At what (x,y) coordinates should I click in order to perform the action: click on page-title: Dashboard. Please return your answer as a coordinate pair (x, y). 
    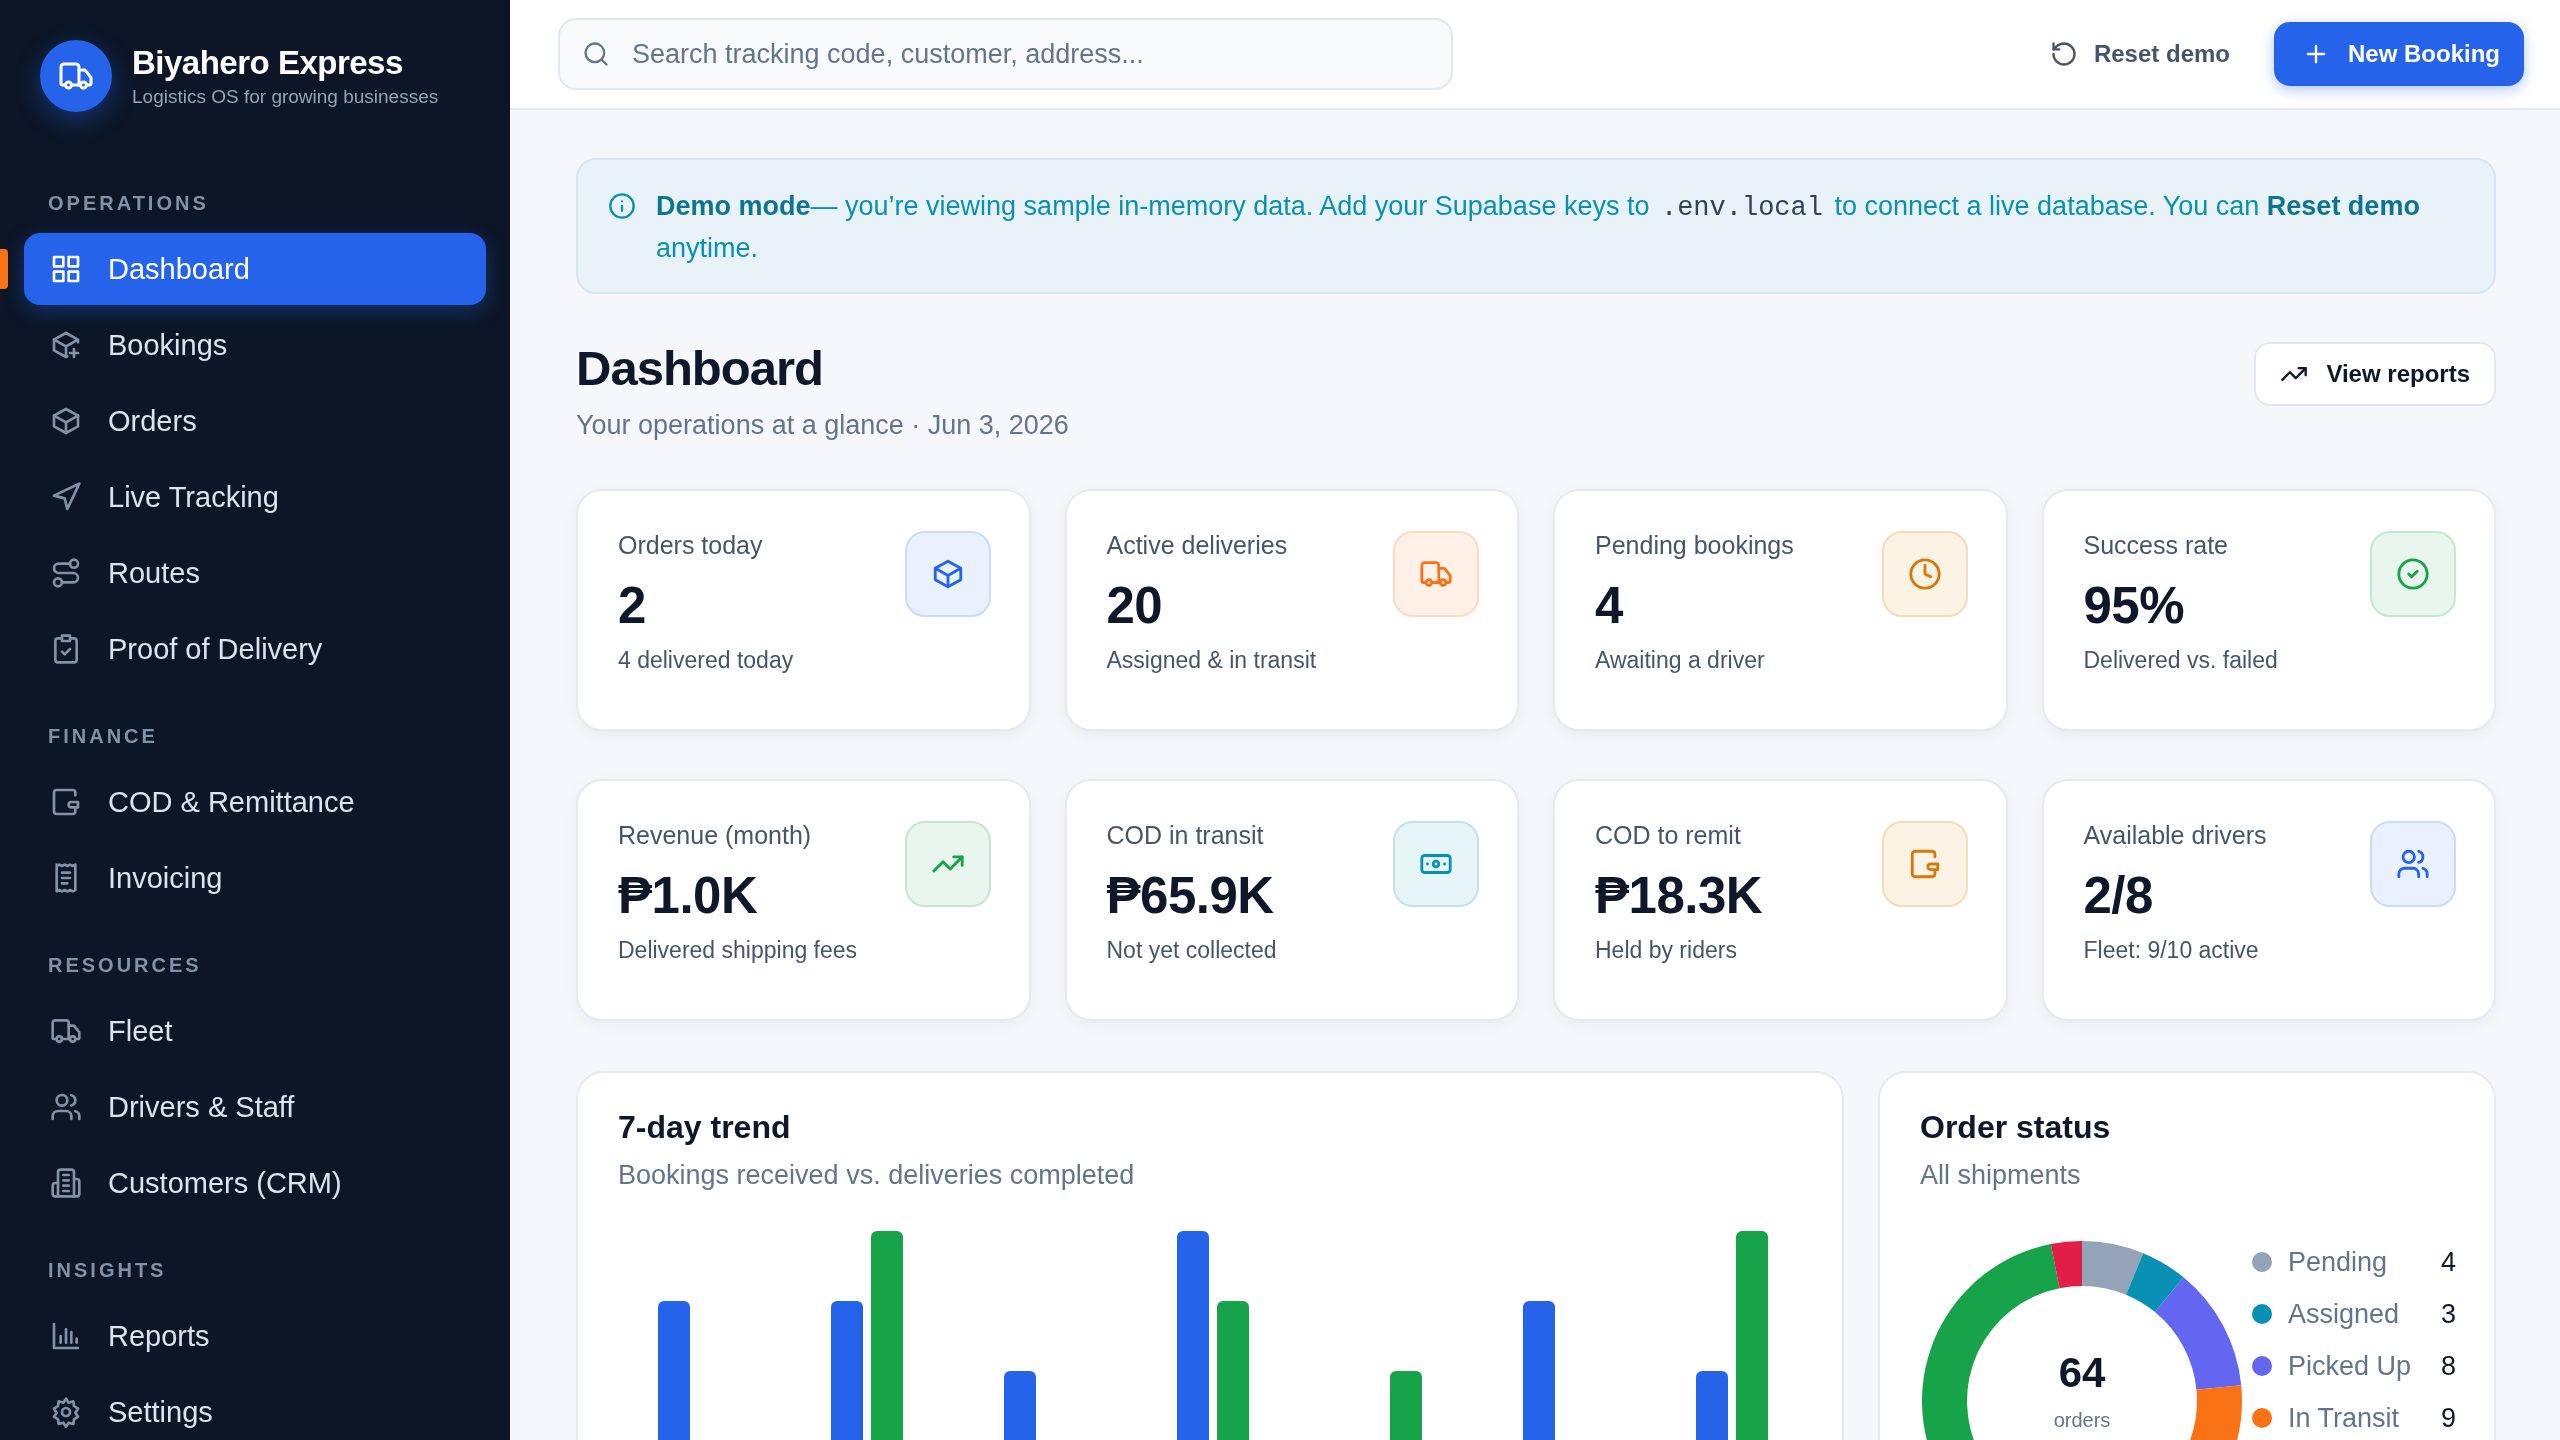
    Looking at the image, I should click on (700, 368).